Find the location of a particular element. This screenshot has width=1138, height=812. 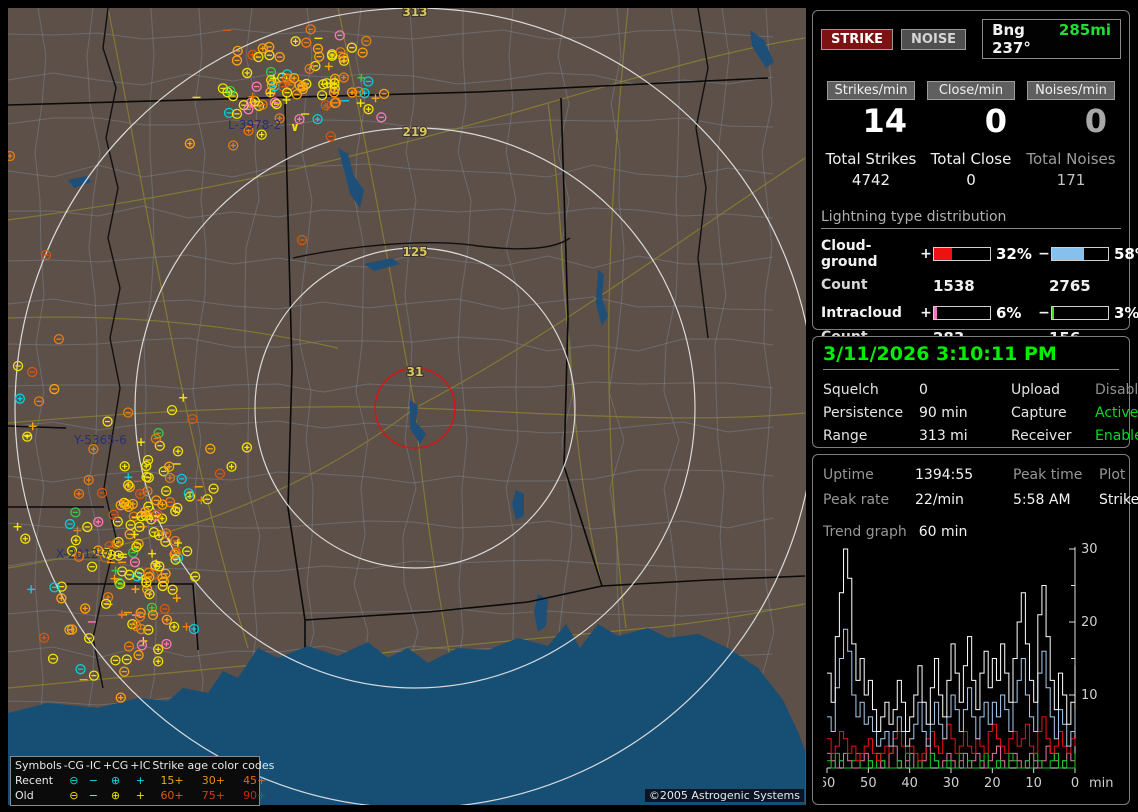

legend-age-30+: 30+ is located at coordinates (213, 780).